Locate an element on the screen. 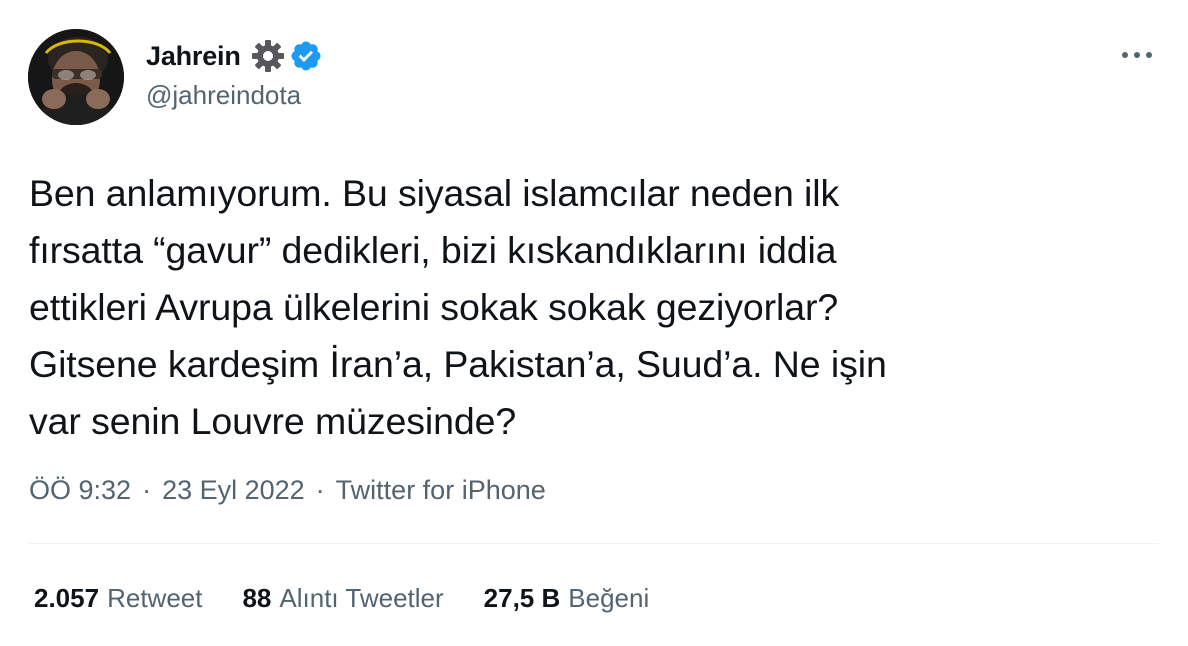  quotes-label: Alıntı Tweetler is located at coordinates (361, 597).